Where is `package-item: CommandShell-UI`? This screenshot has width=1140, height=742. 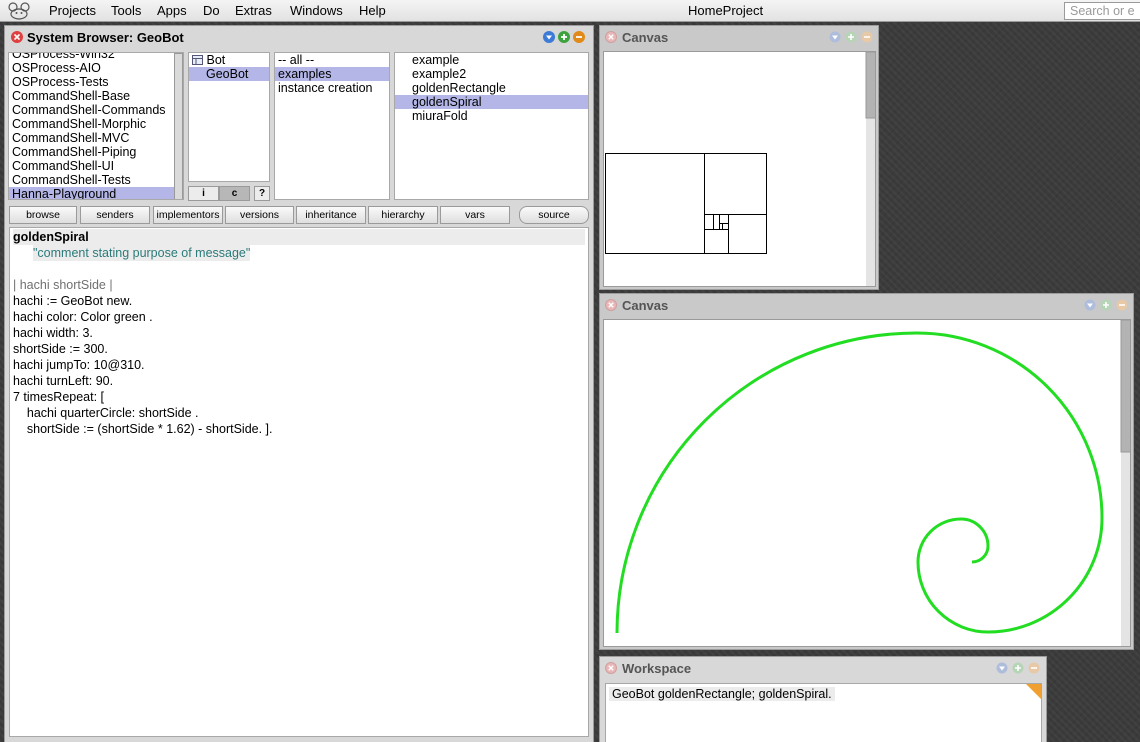
package-item: CommandShell-UI is located at coordinates (96, 166).